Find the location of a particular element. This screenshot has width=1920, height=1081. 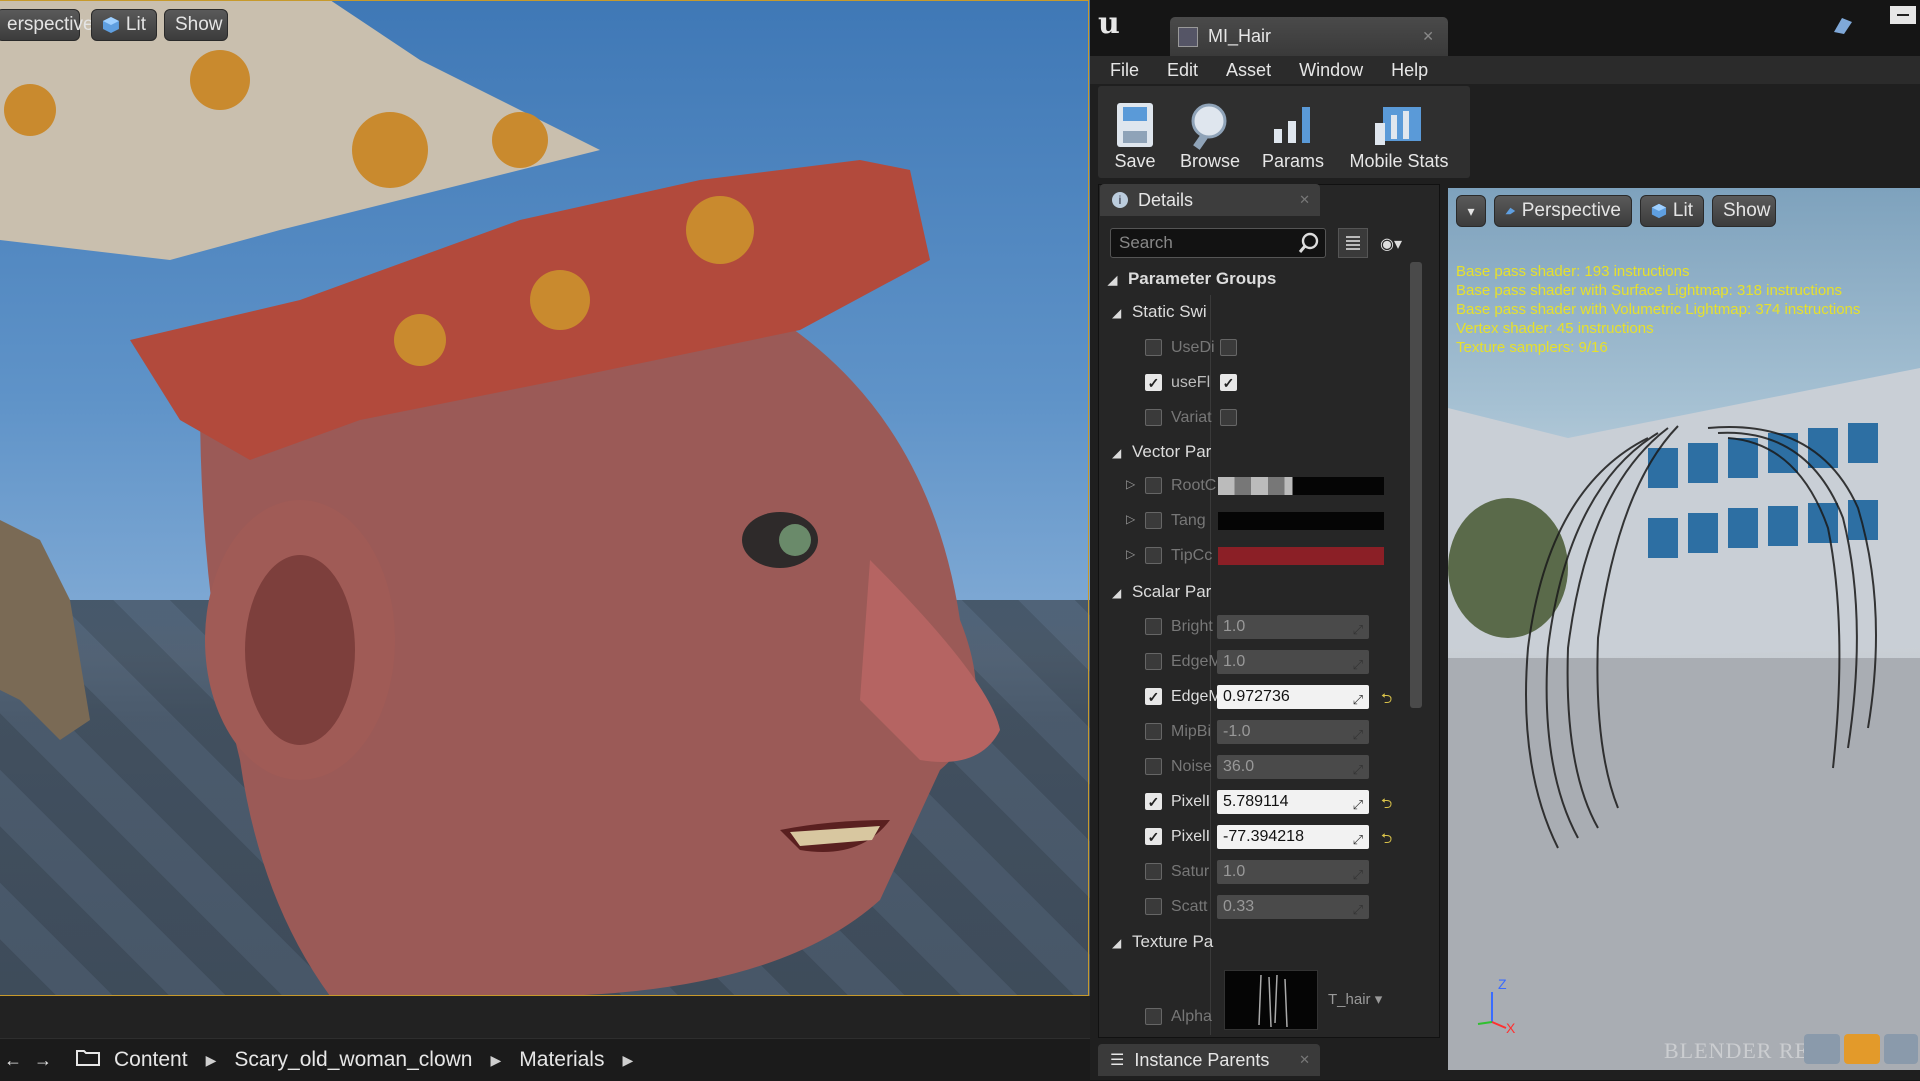

preview-mesh-sphere-icon is located at coordinates (1822, 1049).